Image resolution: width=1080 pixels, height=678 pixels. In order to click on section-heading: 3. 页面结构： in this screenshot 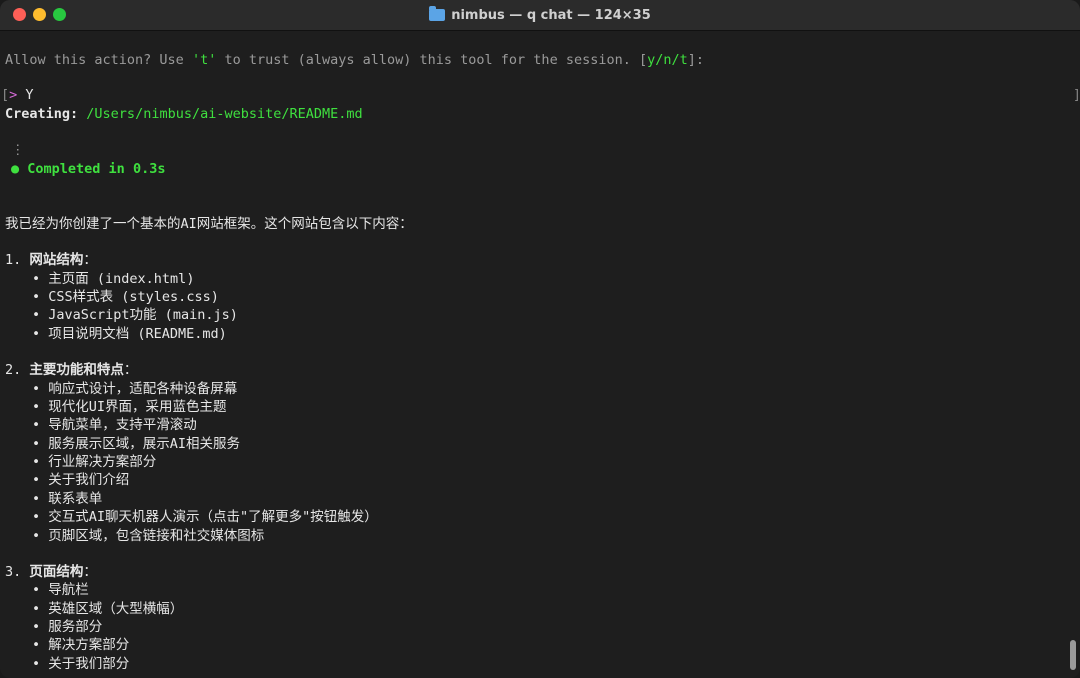, I will do `click(51, 572)`.